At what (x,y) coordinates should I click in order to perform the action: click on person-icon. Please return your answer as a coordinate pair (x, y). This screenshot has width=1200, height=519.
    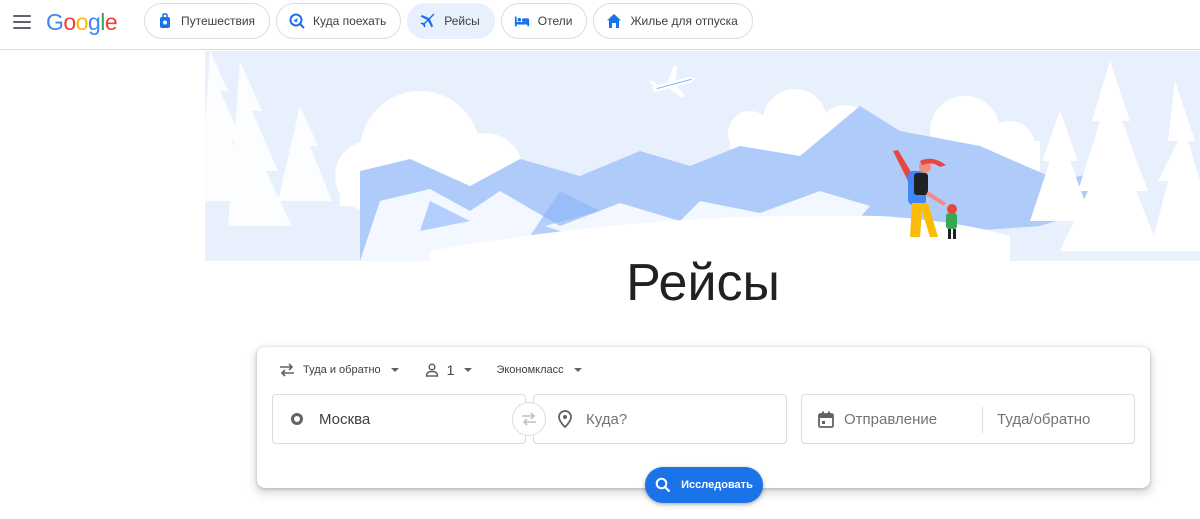
    Looking at the image, I should click on (432, 370).